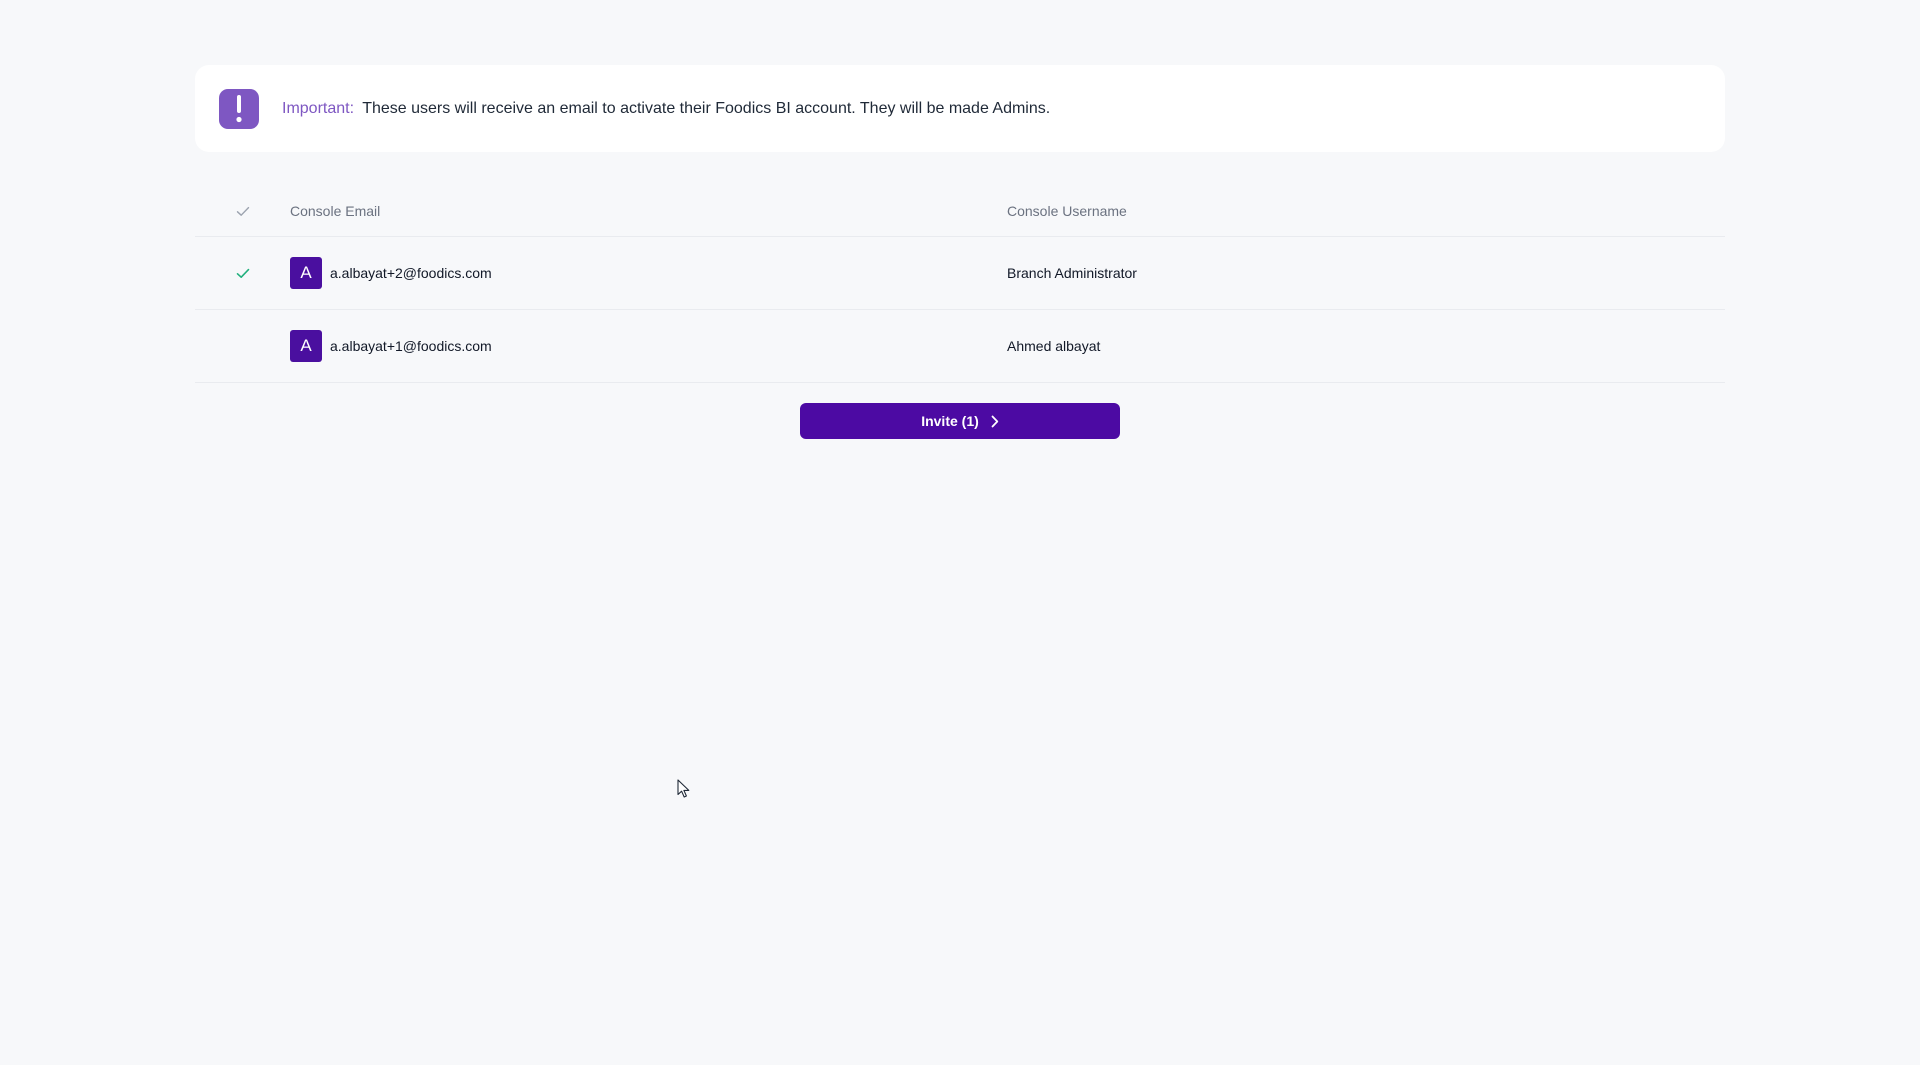 The height and width of the screenshot is (1065, 1920). I want to click on header-console-email: Console Email, so click(335, 211).